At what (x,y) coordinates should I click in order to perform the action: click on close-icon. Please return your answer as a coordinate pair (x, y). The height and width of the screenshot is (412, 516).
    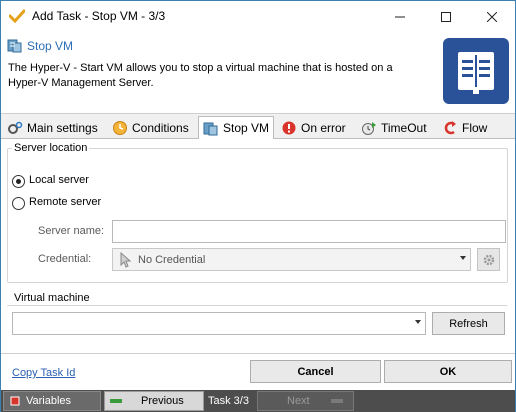
    Looking at the image, I should click on (492, 16).